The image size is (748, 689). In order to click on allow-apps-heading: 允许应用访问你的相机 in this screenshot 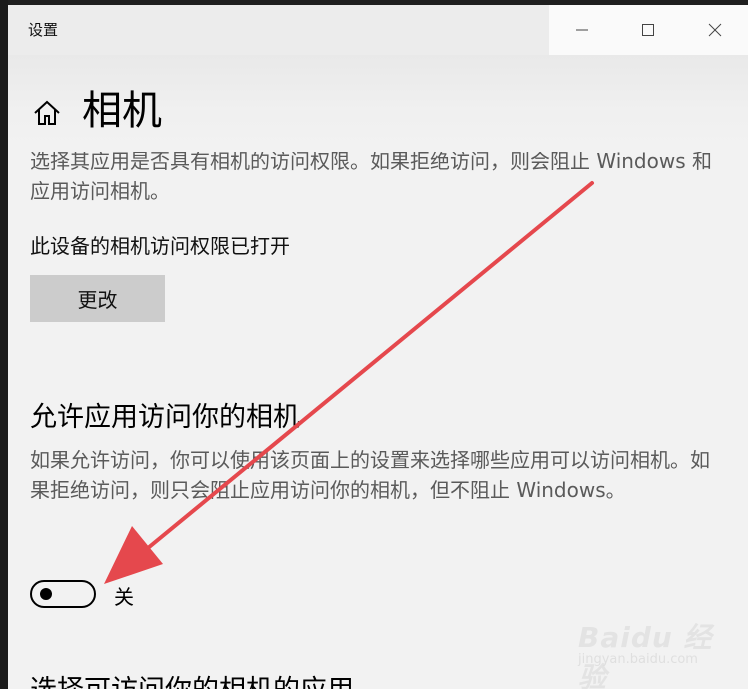, I will do `click(165, 417)`.